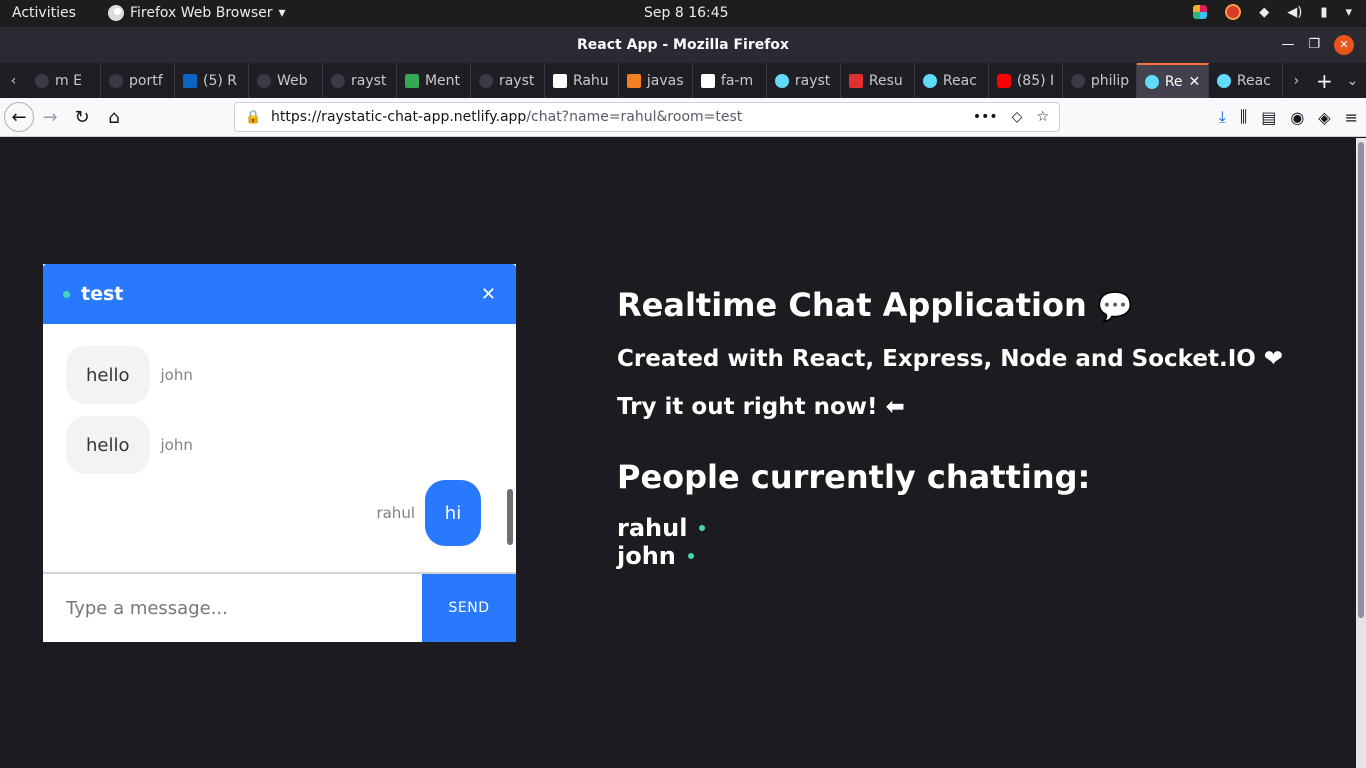 This screenshot has width=1366, height=768. I want to click on browser-tab: Ment, so click(434, 80).